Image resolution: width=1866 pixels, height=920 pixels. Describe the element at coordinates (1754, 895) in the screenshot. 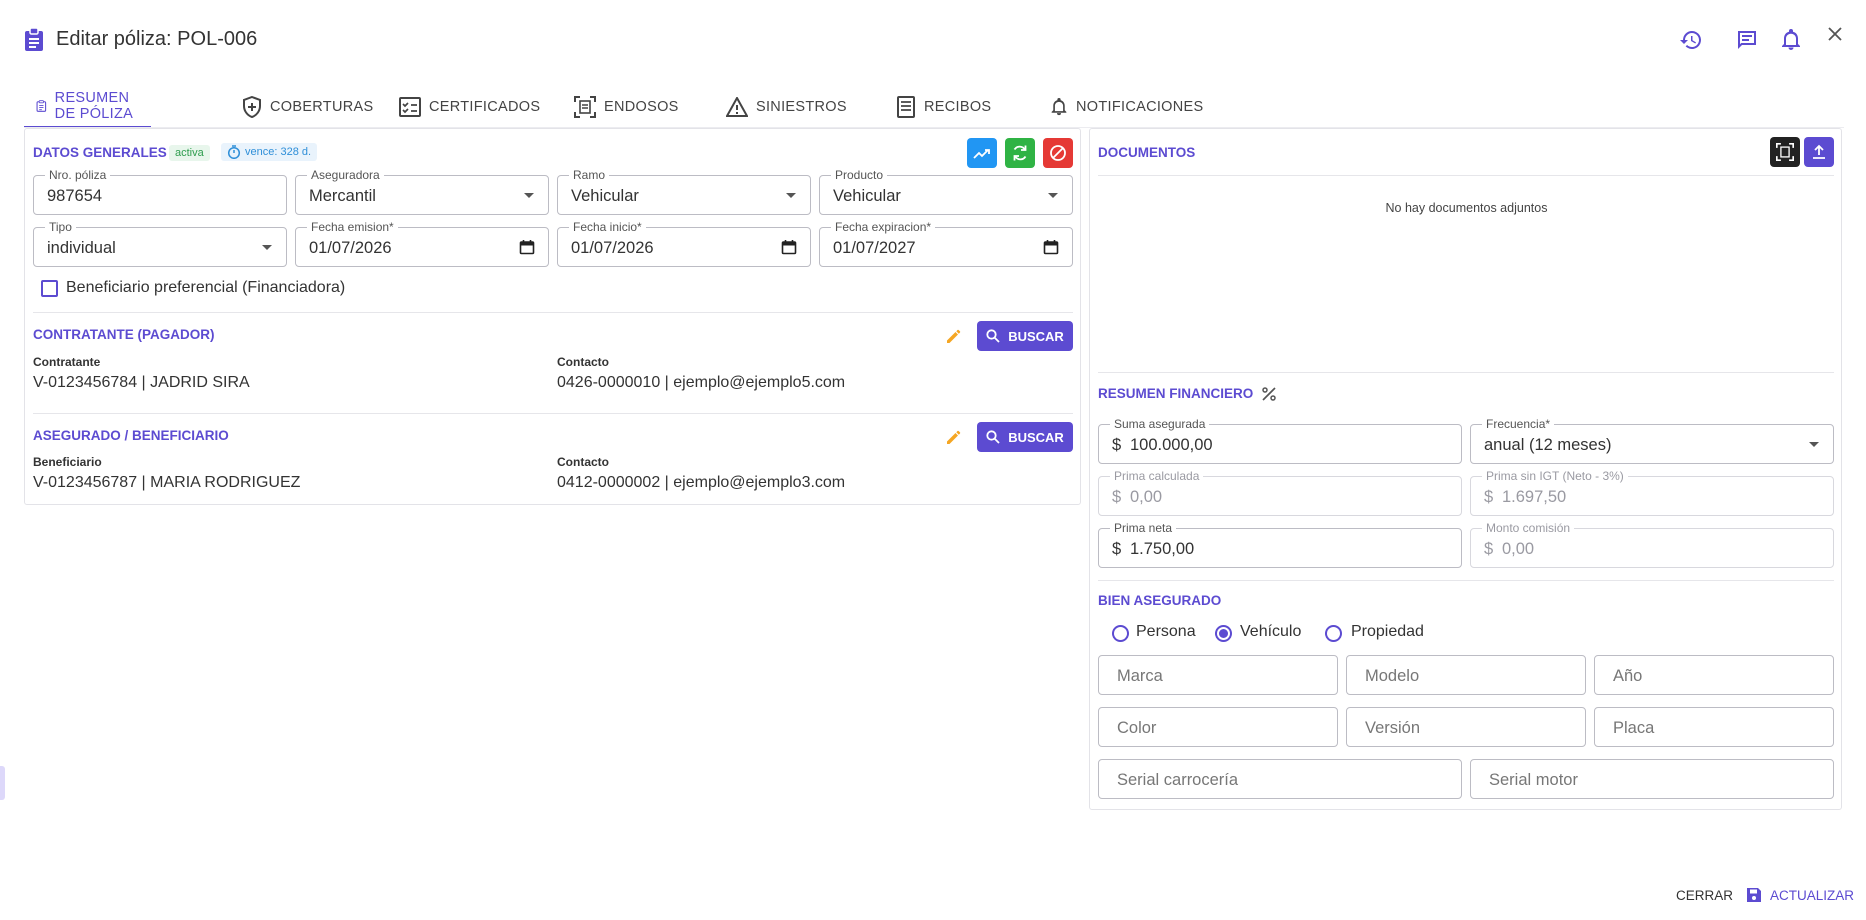

I see `save-icon` at that location.